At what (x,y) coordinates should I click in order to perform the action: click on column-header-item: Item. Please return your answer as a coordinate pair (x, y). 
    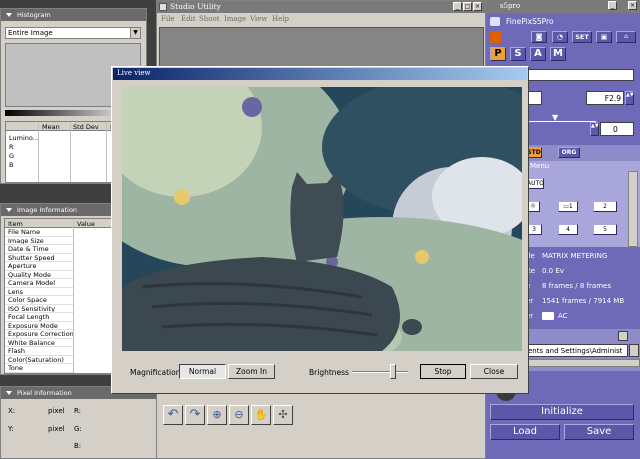
    Looking at the image, I should click on (15, 224).